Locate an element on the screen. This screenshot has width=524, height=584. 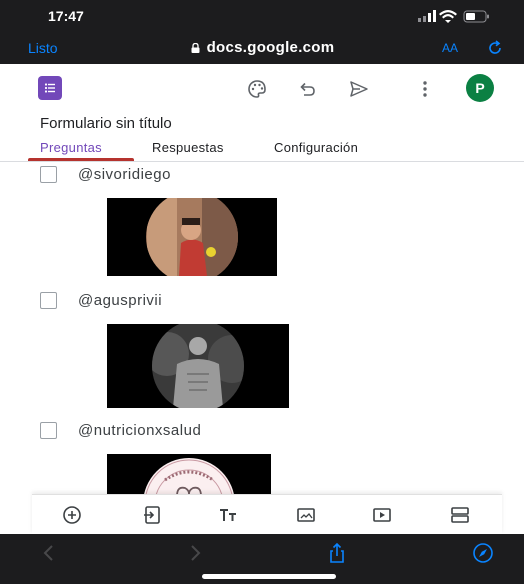
option-label: @agusprivii is located at coordinates (120, 300).